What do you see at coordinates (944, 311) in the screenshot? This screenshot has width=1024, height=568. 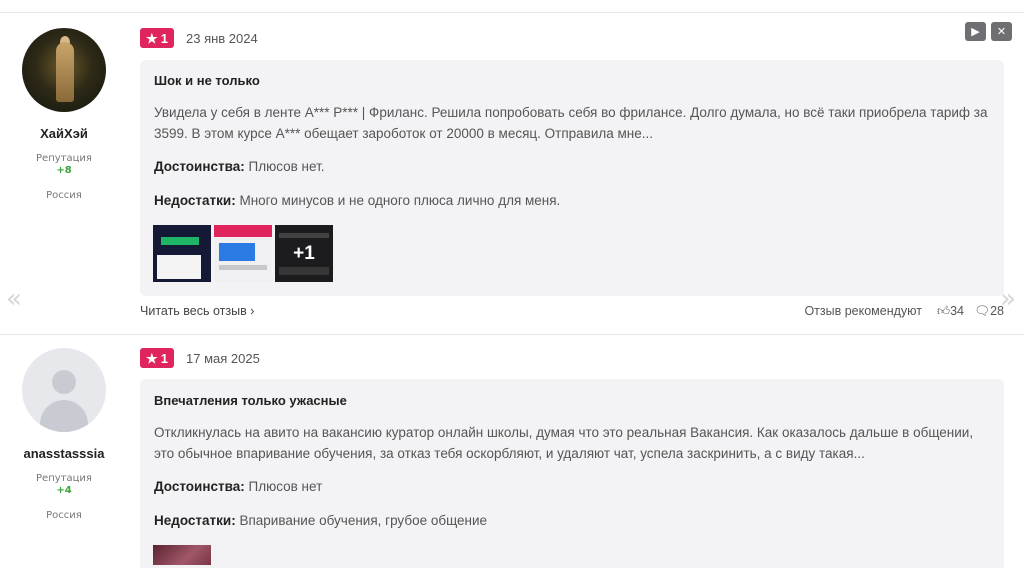 I see `thumbs-up-icon: 👍︎` at bounding box center [944, 311].